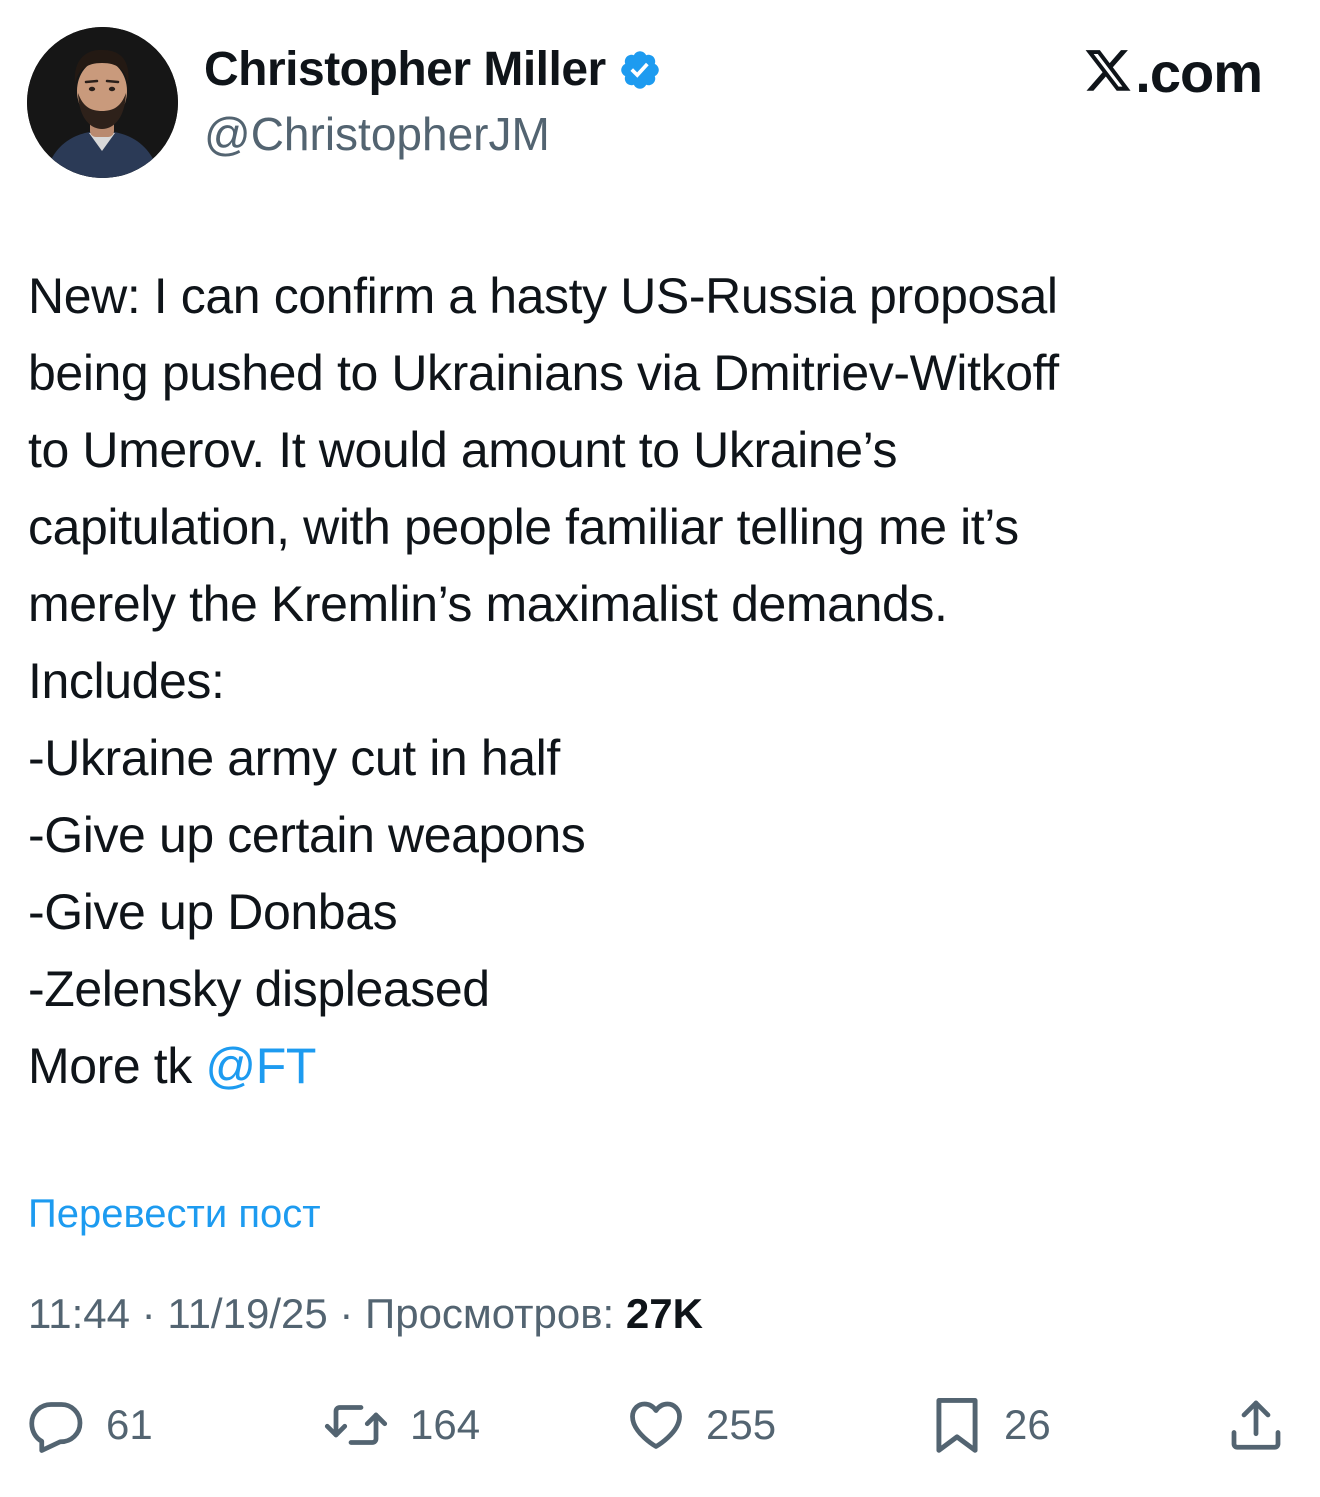 This screenshot has width=1320, height=1497. Describe the element at coordinates (307, 835) in the screenshot. I see `tweet-line: -Give up certain weapons` at that location.